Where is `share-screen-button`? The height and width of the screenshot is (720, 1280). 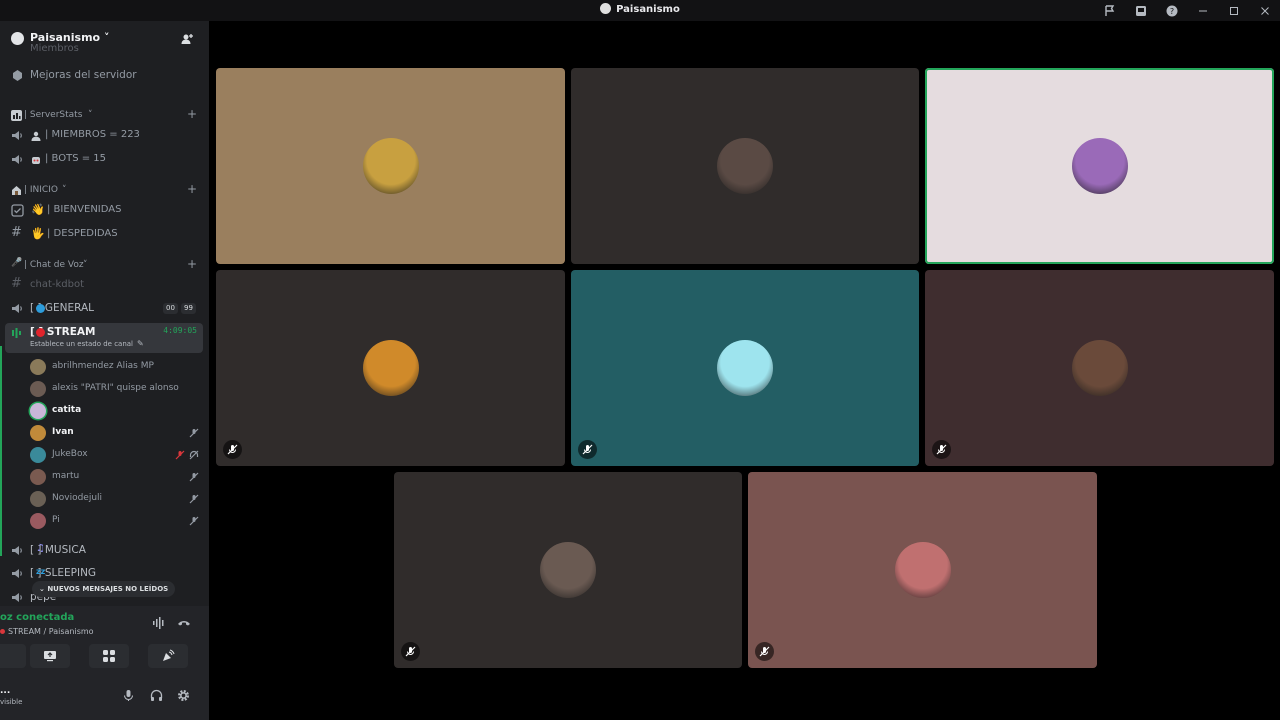
share-screen-button is located at coordinates (50, 656).